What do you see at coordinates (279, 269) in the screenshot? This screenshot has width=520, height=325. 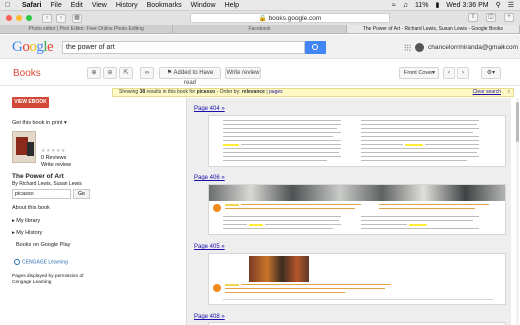 I see `painting-thumbnail-image` at bounding box center [279, 269].